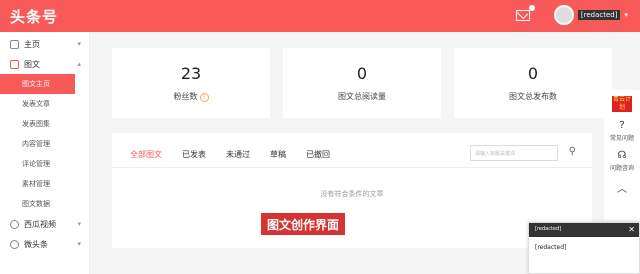  I want to click on sidebar-subitem-comment-manage: 评论管理, so click(44, 164).